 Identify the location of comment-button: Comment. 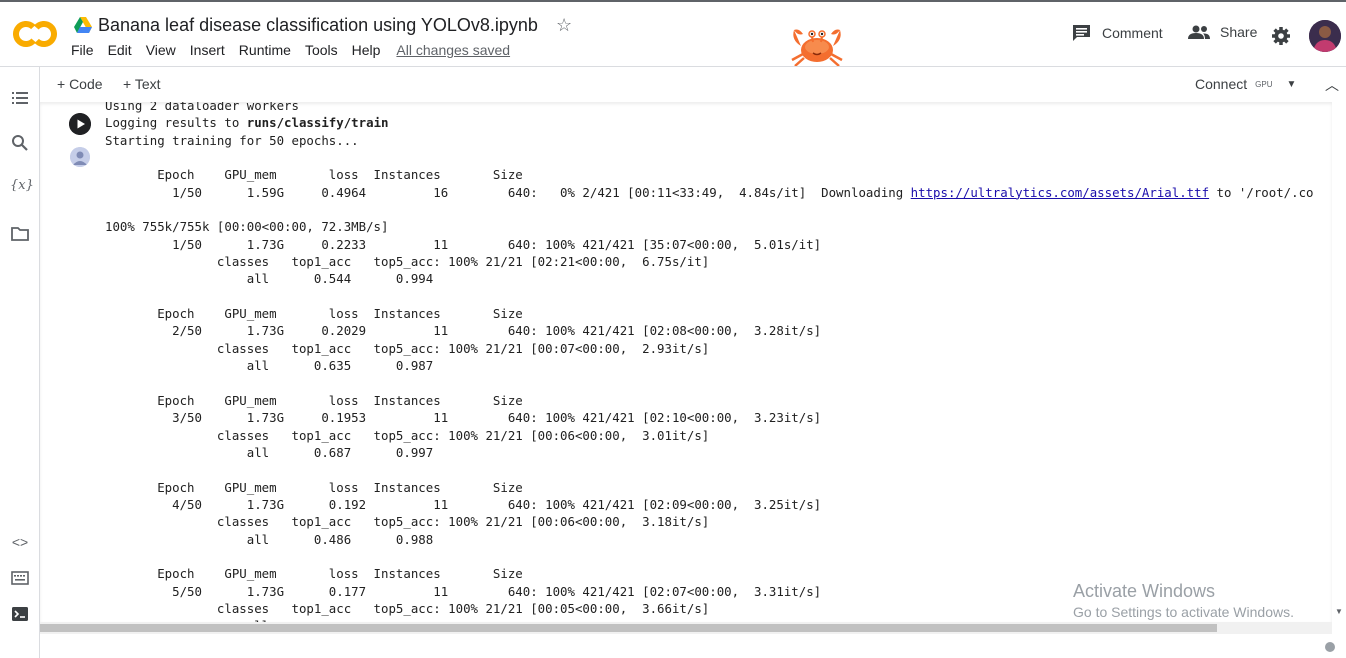
(1117, 33).